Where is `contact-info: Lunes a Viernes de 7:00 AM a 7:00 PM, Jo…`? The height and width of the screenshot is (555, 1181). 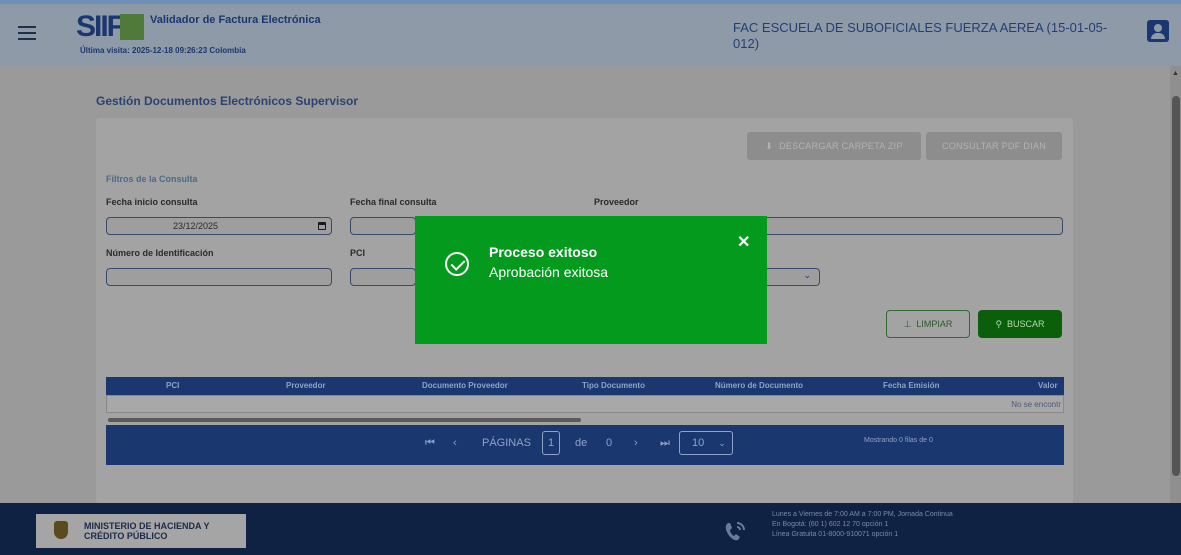 contact-info: Lunes a Viernes de 7:00 AM a 7:00 PM, Jo… is located at coordinates (862, 525).